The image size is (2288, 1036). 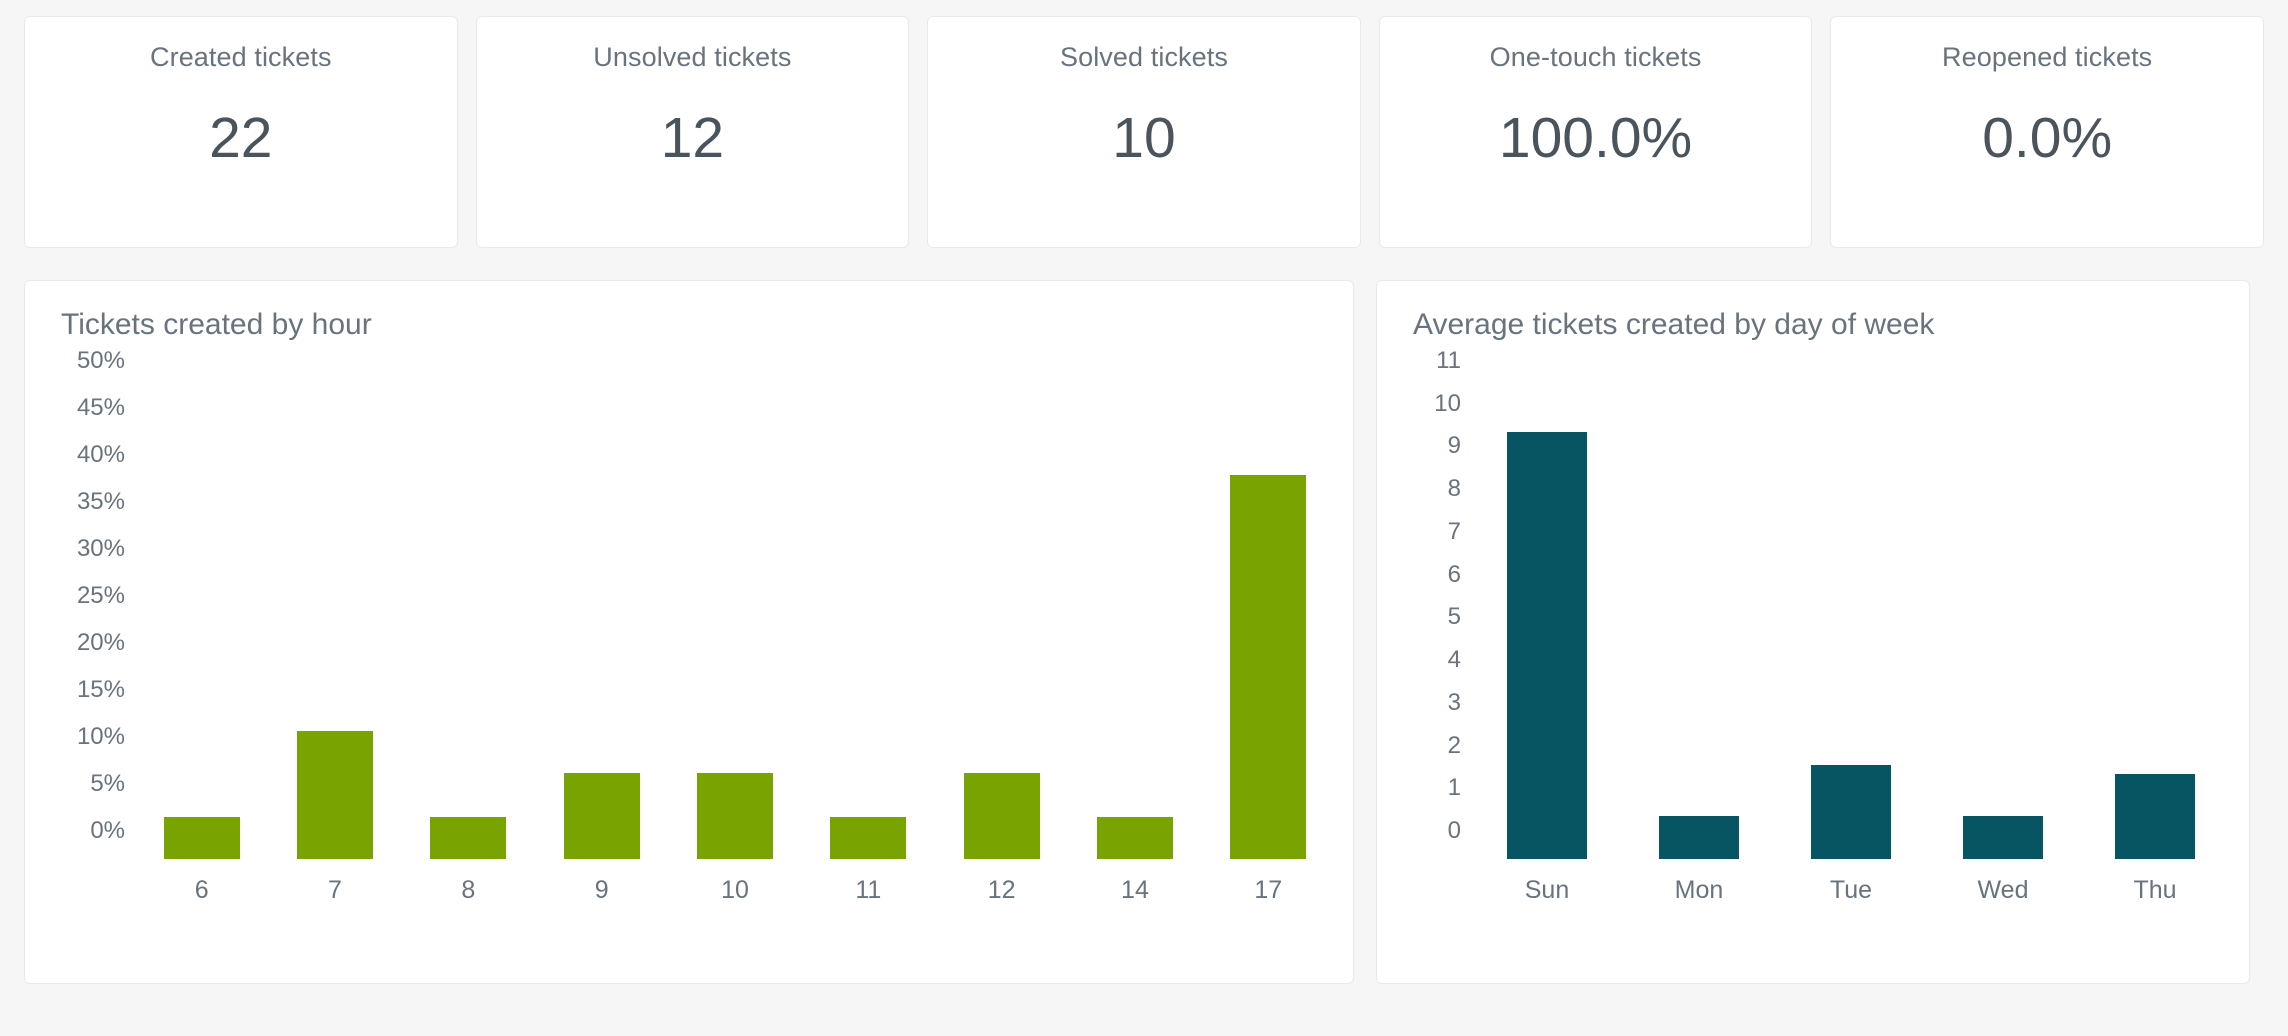 What do you see at coordinates (1454, 702) in the screenshot?
I see `y-axis-tick-label: 3` at bounding box center [1454, 702].